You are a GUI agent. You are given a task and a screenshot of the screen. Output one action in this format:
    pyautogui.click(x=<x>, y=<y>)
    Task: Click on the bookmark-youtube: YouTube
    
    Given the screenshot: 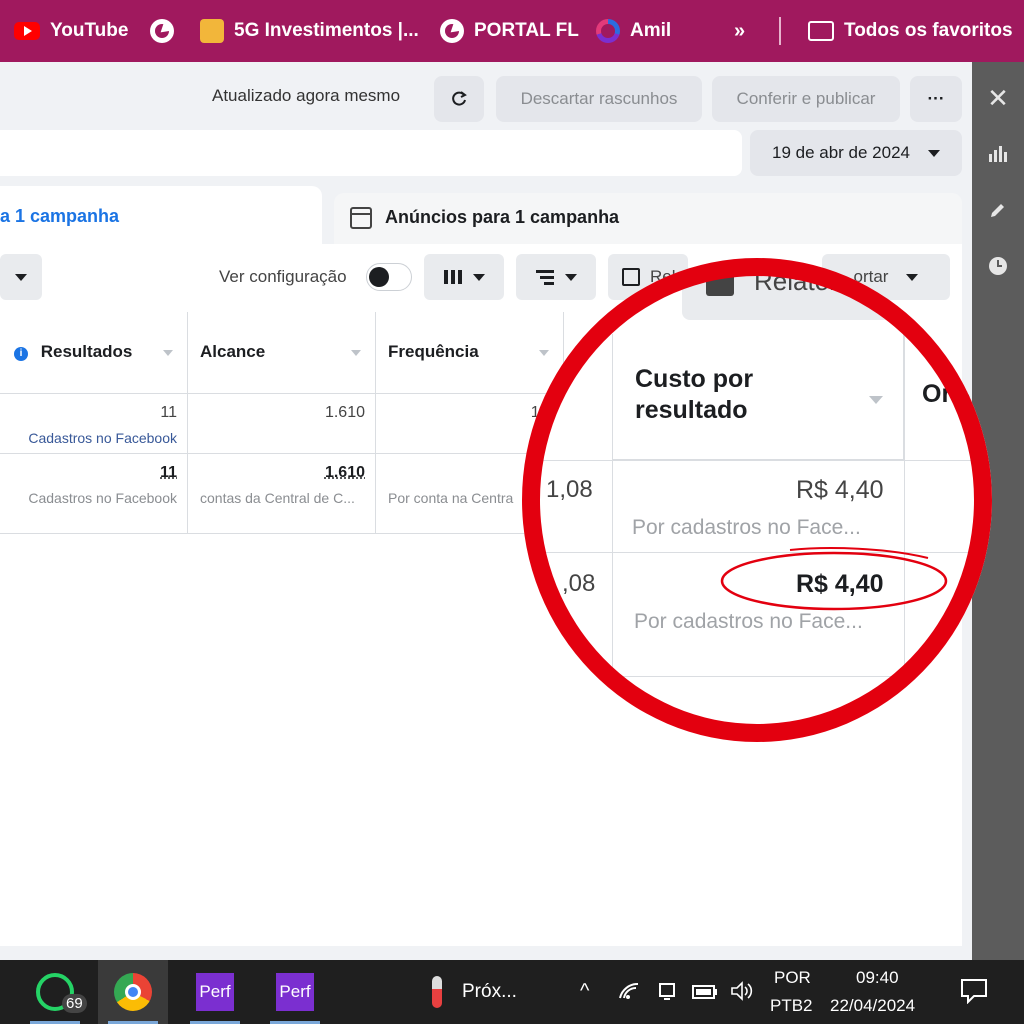 What is the action you would take?
    pyautogui.click(x=71, y=31)
    